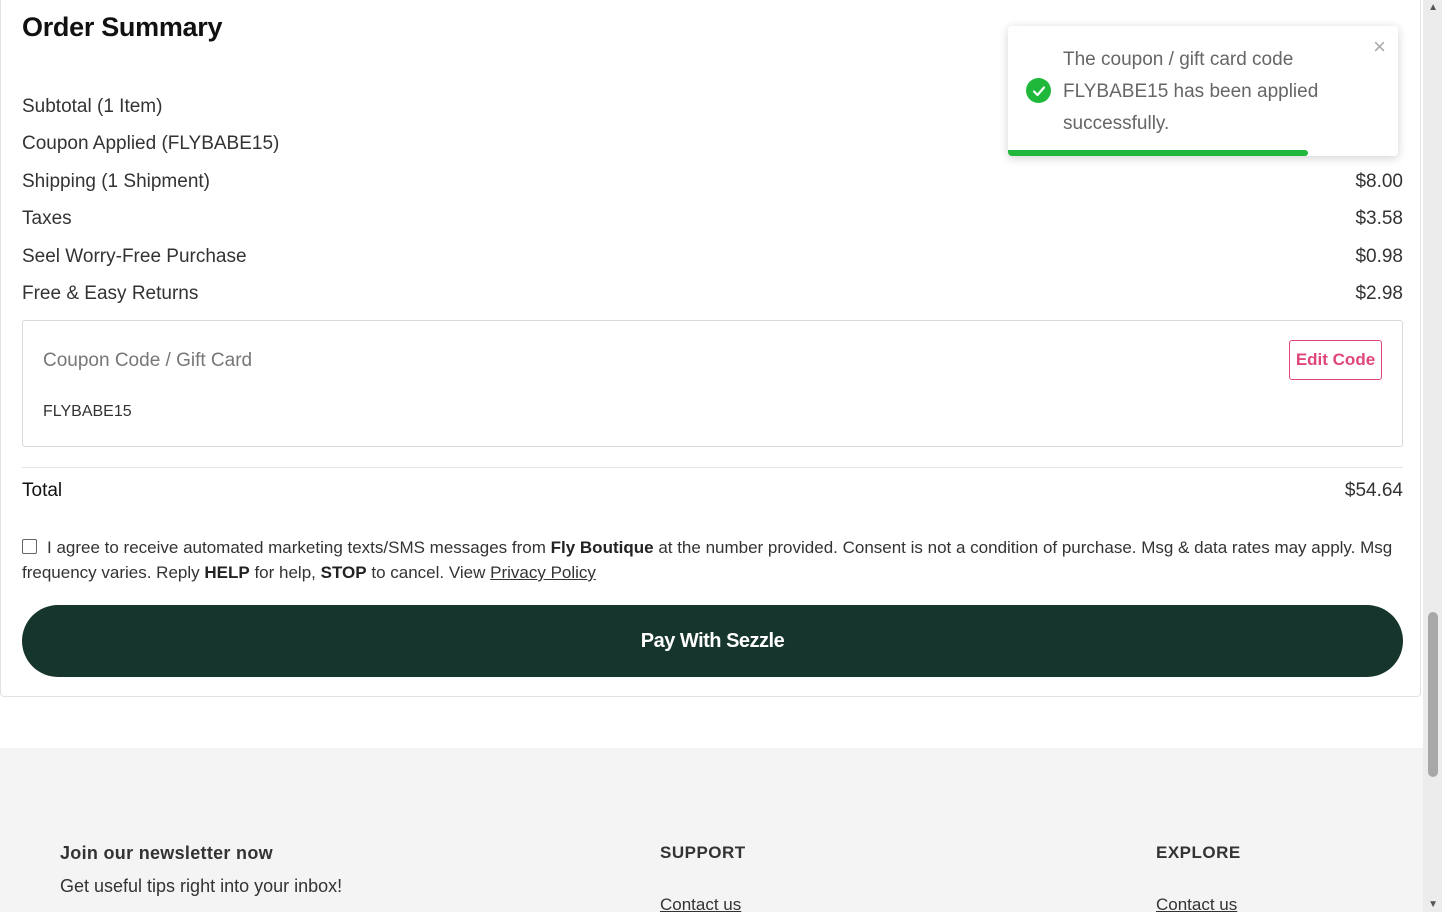 This screenshot has width=1442, height=915. What do you see at coordinates (1038, 90) in the screenshot?
I see `check-circle-icon` at bounding box center [1038, 90].